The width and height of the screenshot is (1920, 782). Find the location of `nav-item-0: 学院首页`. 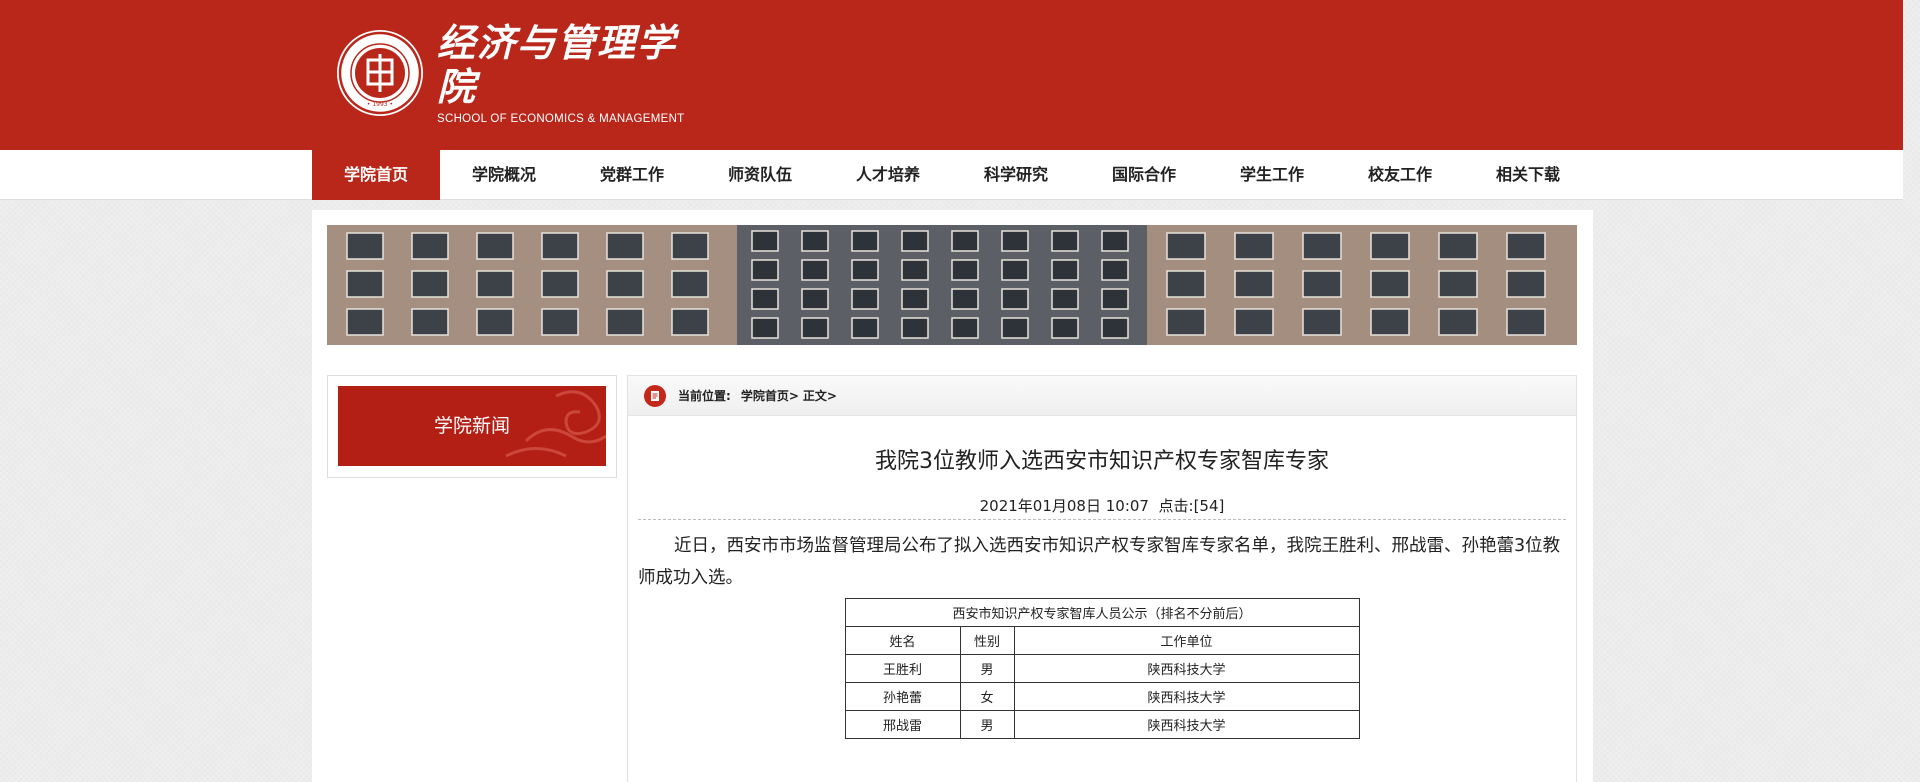

nav-item-0: 学院首页 is located at coordinates (376, 175).